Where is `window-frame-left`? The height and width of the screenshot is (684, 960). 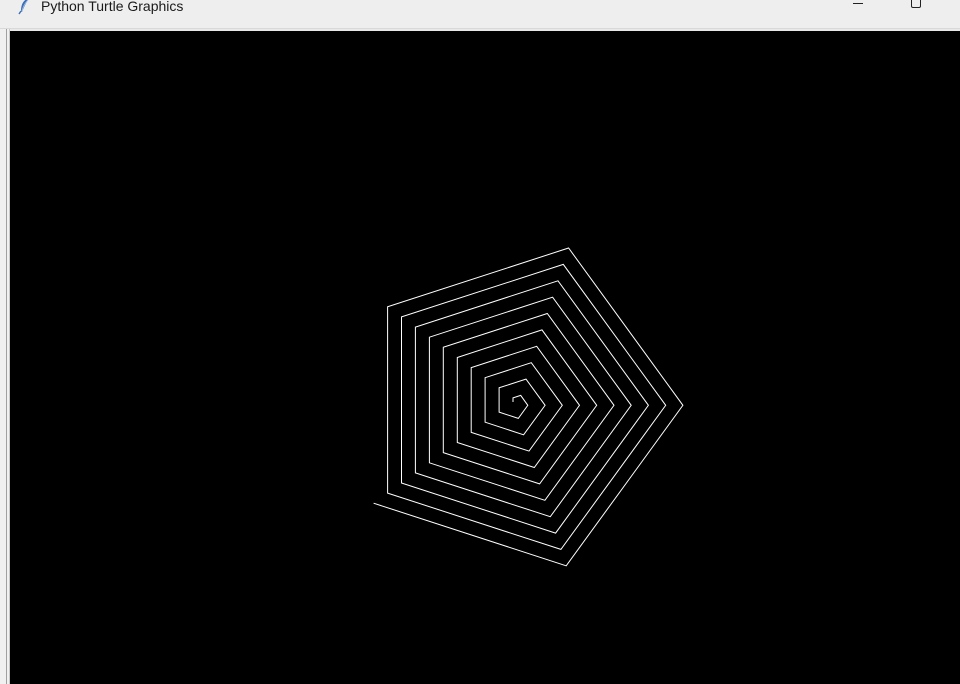
window-frame-left is located at coordinates (5, 356).